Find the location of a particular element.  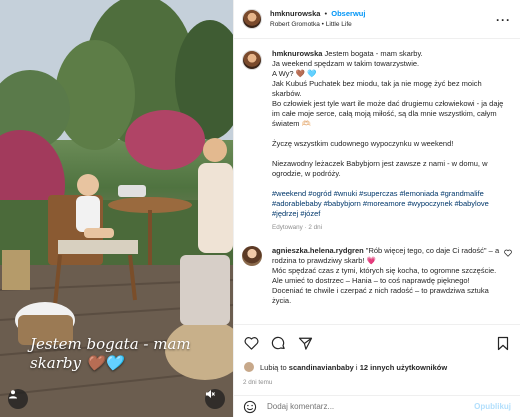

liker-avatar is located at coordinates (249, 367).